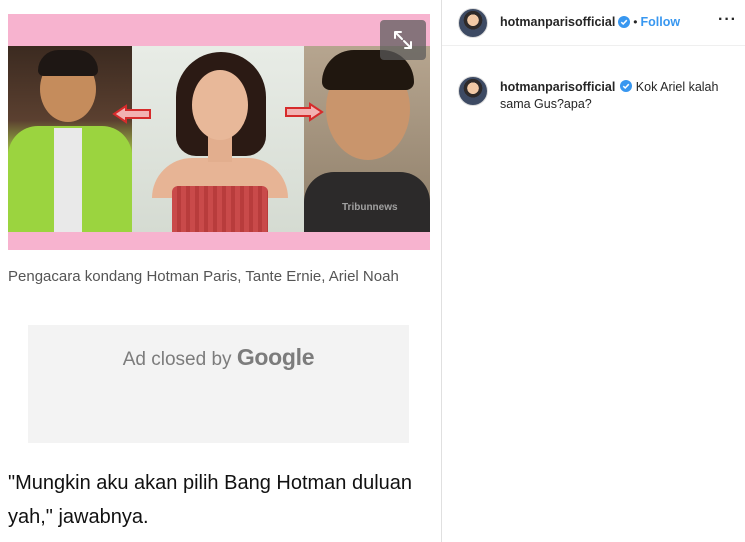 This screenshot has height=542, width=745. Describe the element at coordinates (370, 207) in the screenshot. I see `image-watermark: Tribunnews` at that location.